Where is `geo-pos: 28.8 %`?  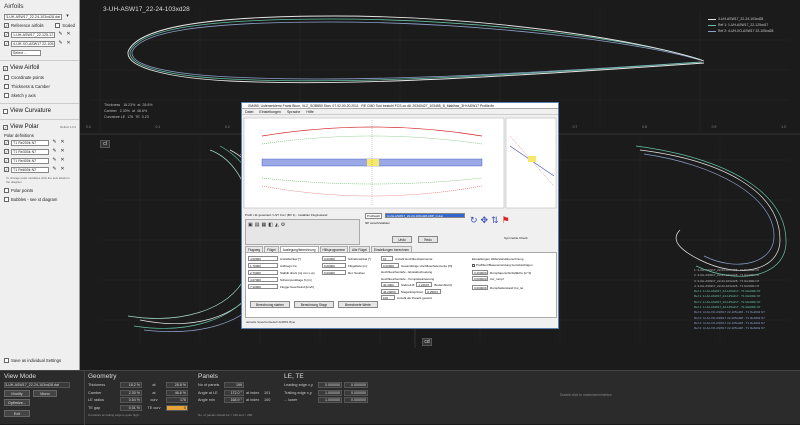 geo-pos: 28.8 % is located at coordinates (177, 385).